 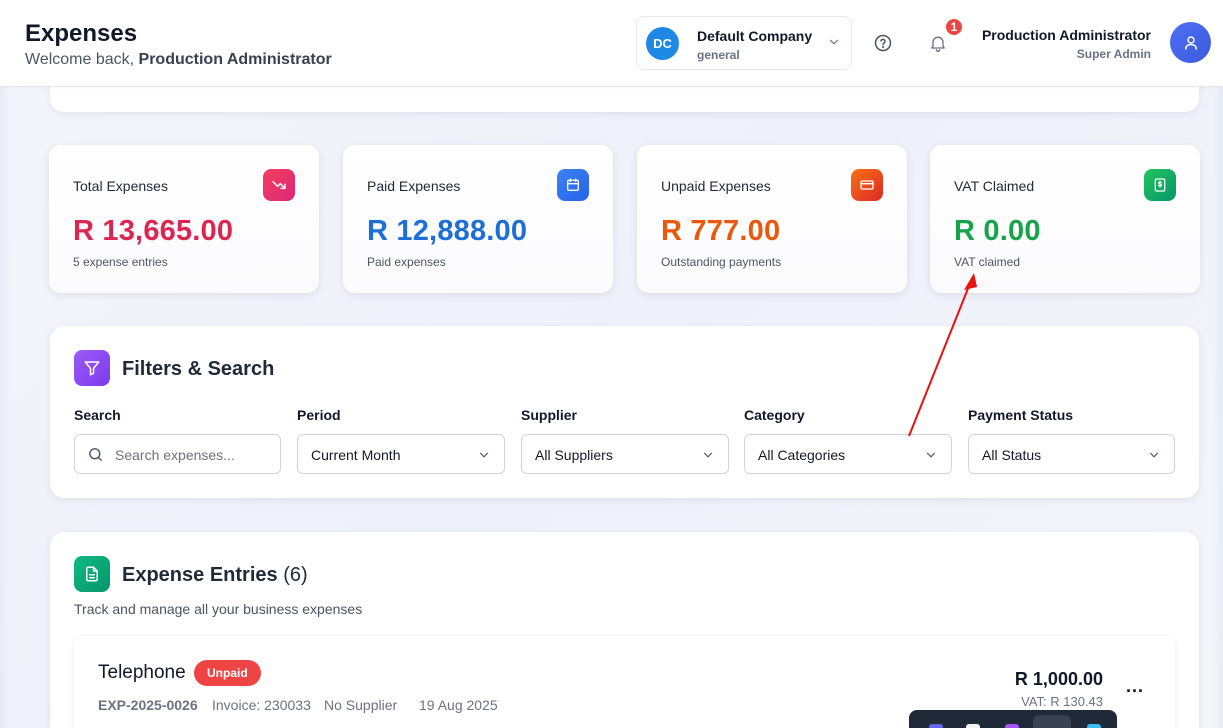 I want to click on category-select-value: All Categories, so click(x=802, y=455).